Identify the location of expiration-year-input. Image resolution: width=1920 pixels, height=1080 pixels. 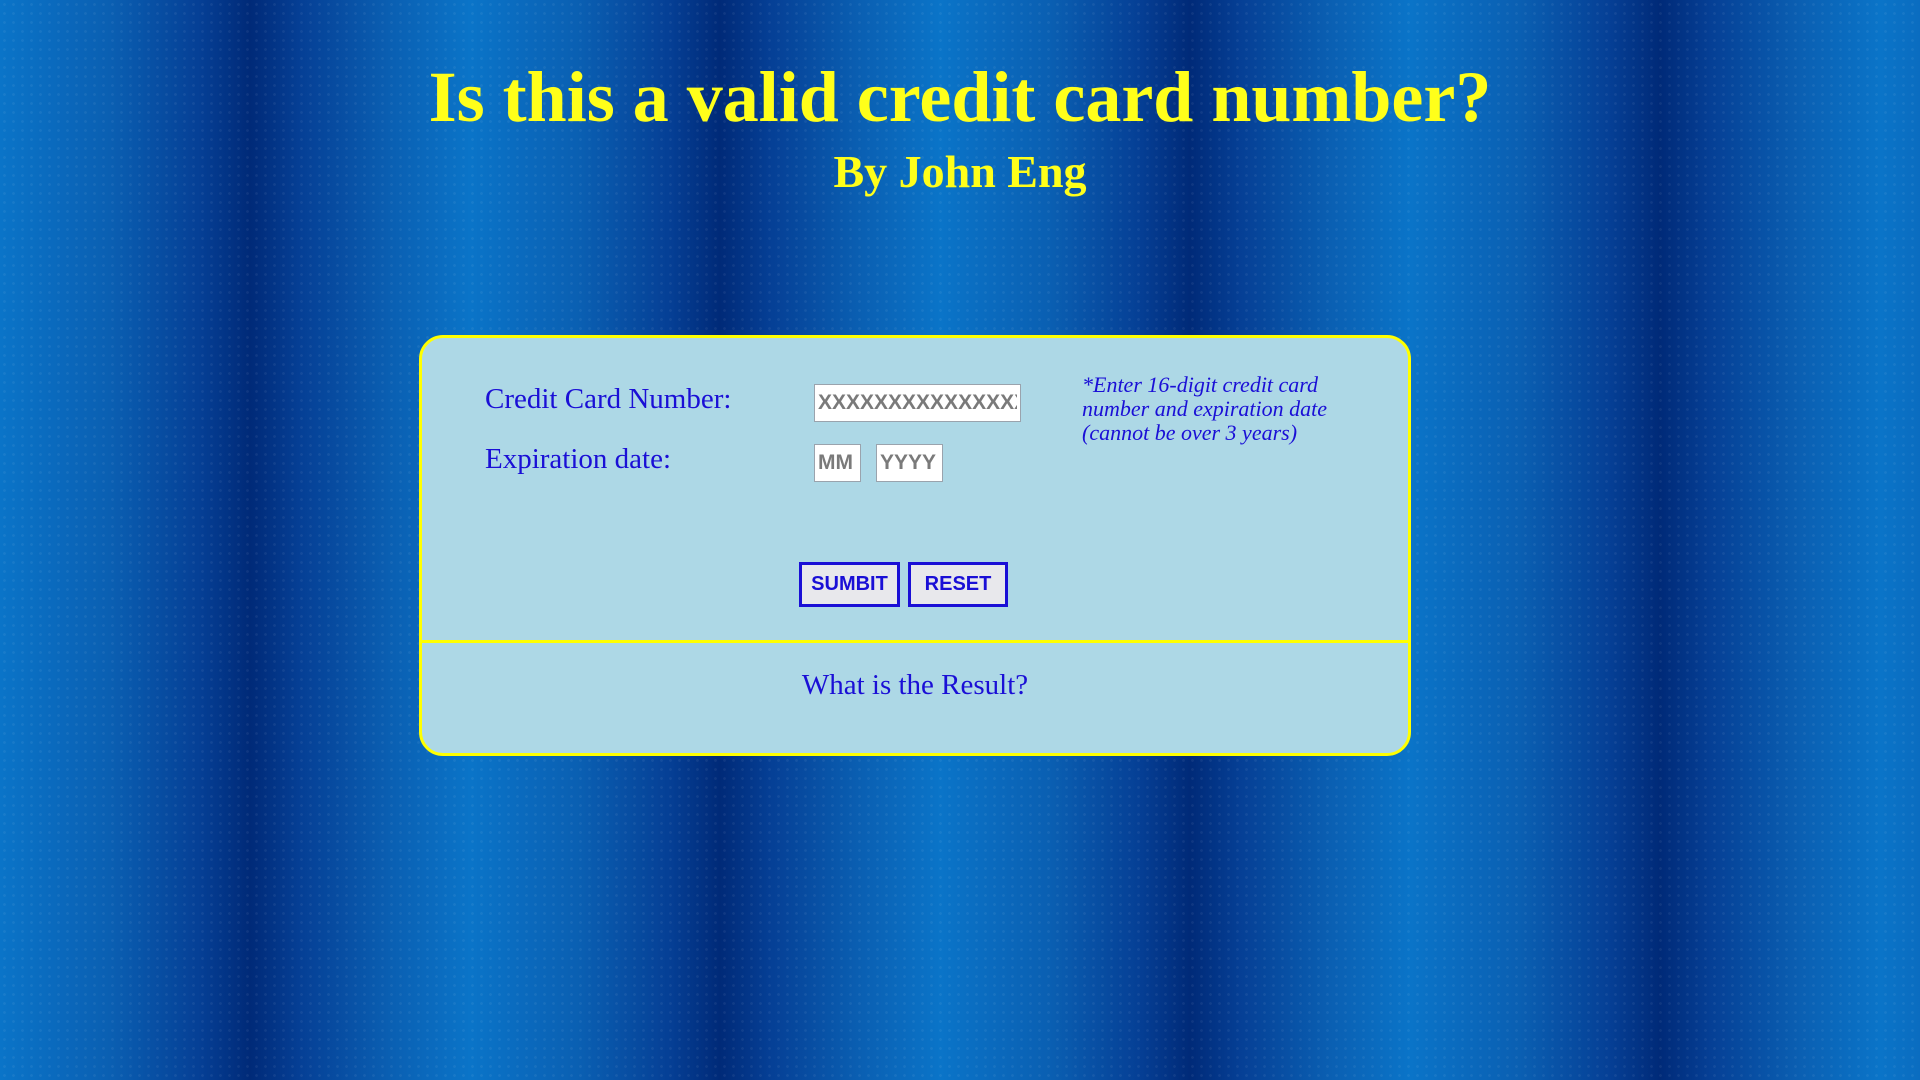
(909, 463).